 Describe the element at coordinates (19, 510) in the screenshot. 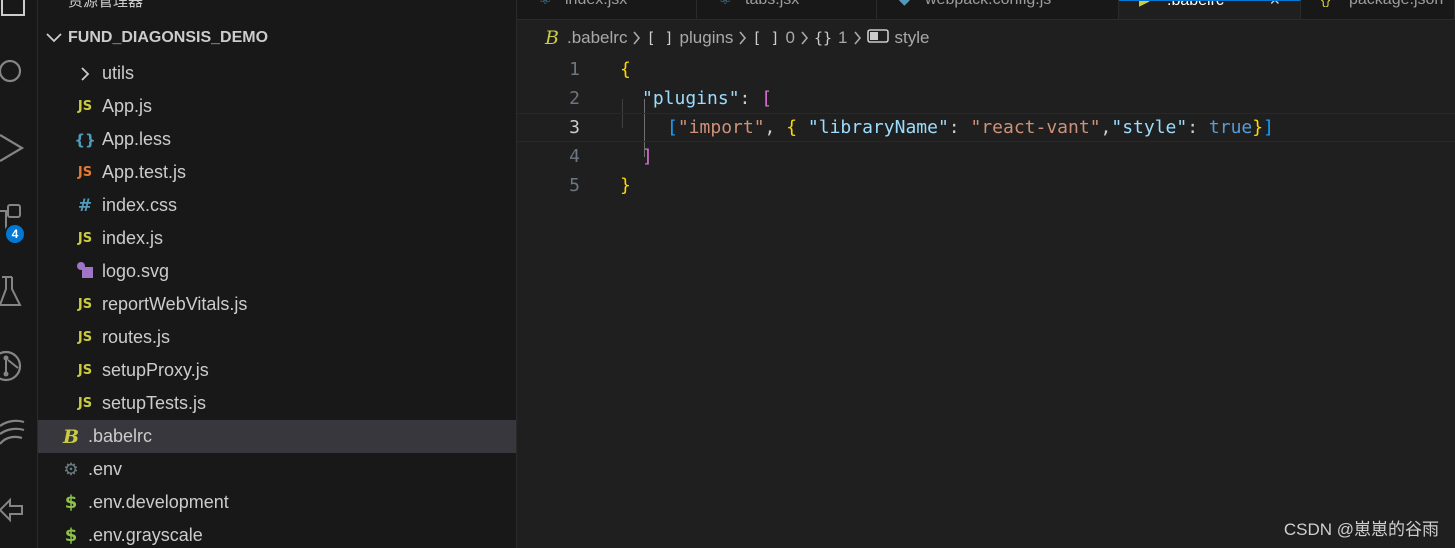

I see `live-share-icon` at that location.